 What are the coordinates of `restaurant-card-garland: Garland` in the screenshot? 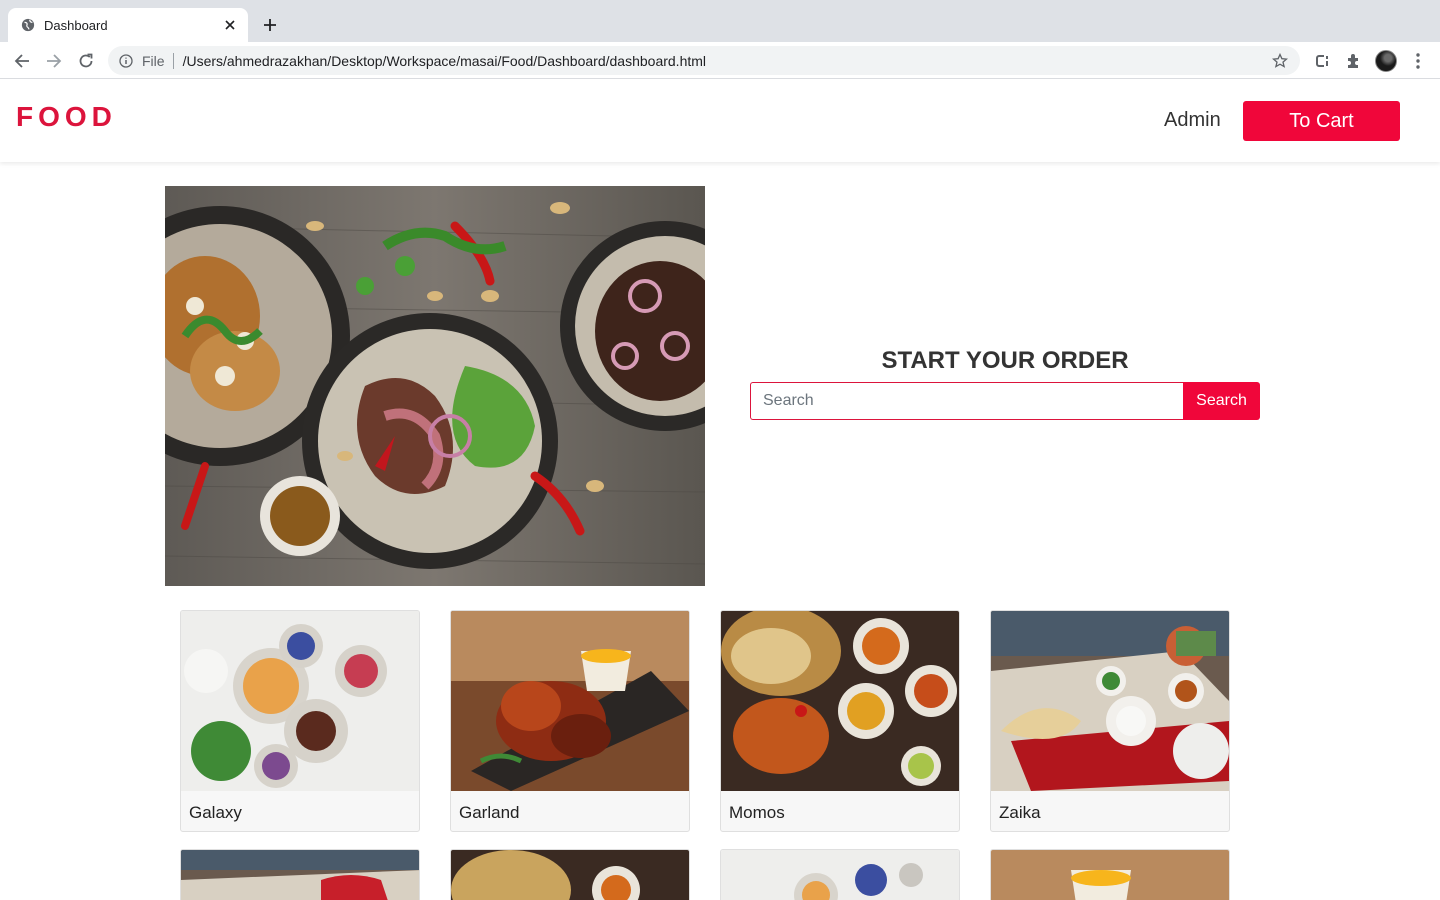 It's located at (570, 721).